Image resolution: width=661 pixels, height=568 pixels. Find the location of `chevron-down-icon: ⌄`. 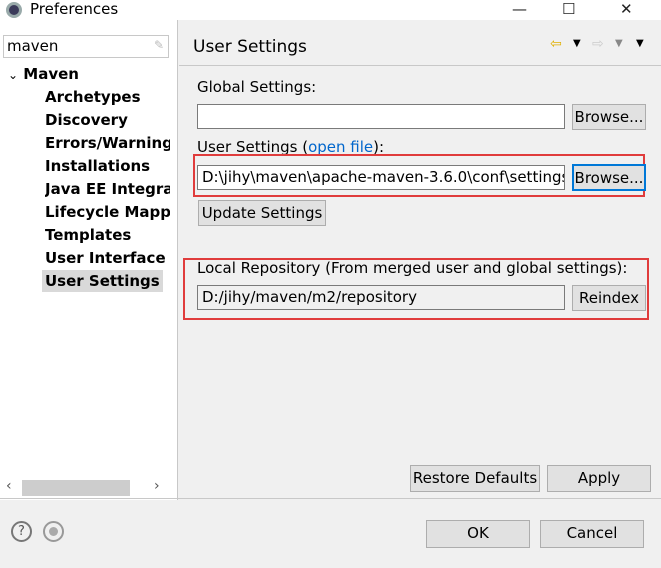

chevron-down-icon: ⌄ is located at coordinates (13, 75).